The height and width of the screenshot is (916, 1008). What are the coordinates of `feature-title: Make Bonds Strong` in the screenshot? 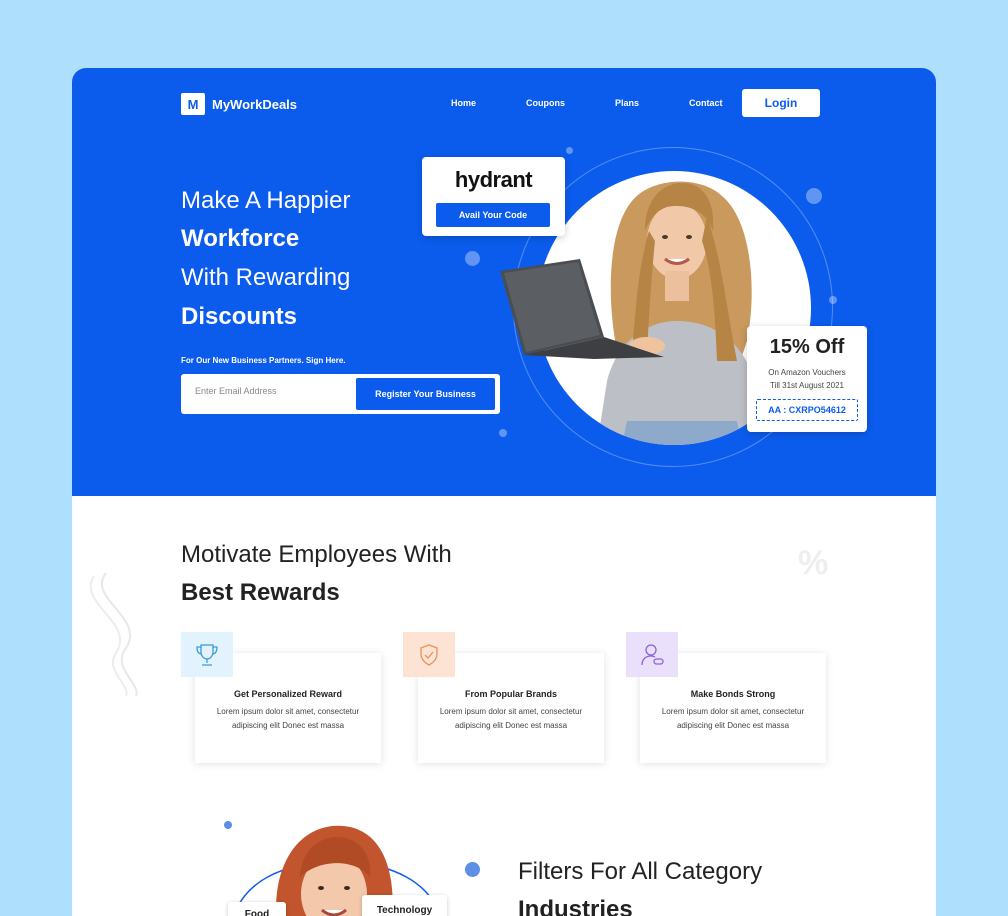 It's located at (733, 694).